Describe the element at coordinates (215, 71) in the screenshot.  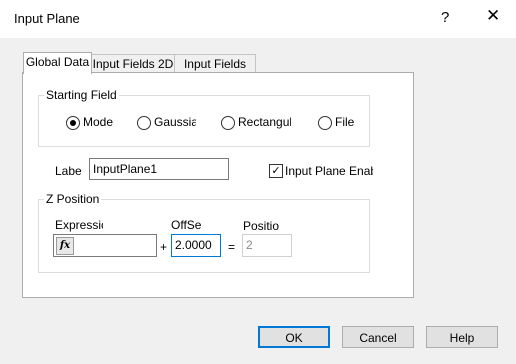
I see `tab-input-fields-3d: Input Fields 3D` at that location.